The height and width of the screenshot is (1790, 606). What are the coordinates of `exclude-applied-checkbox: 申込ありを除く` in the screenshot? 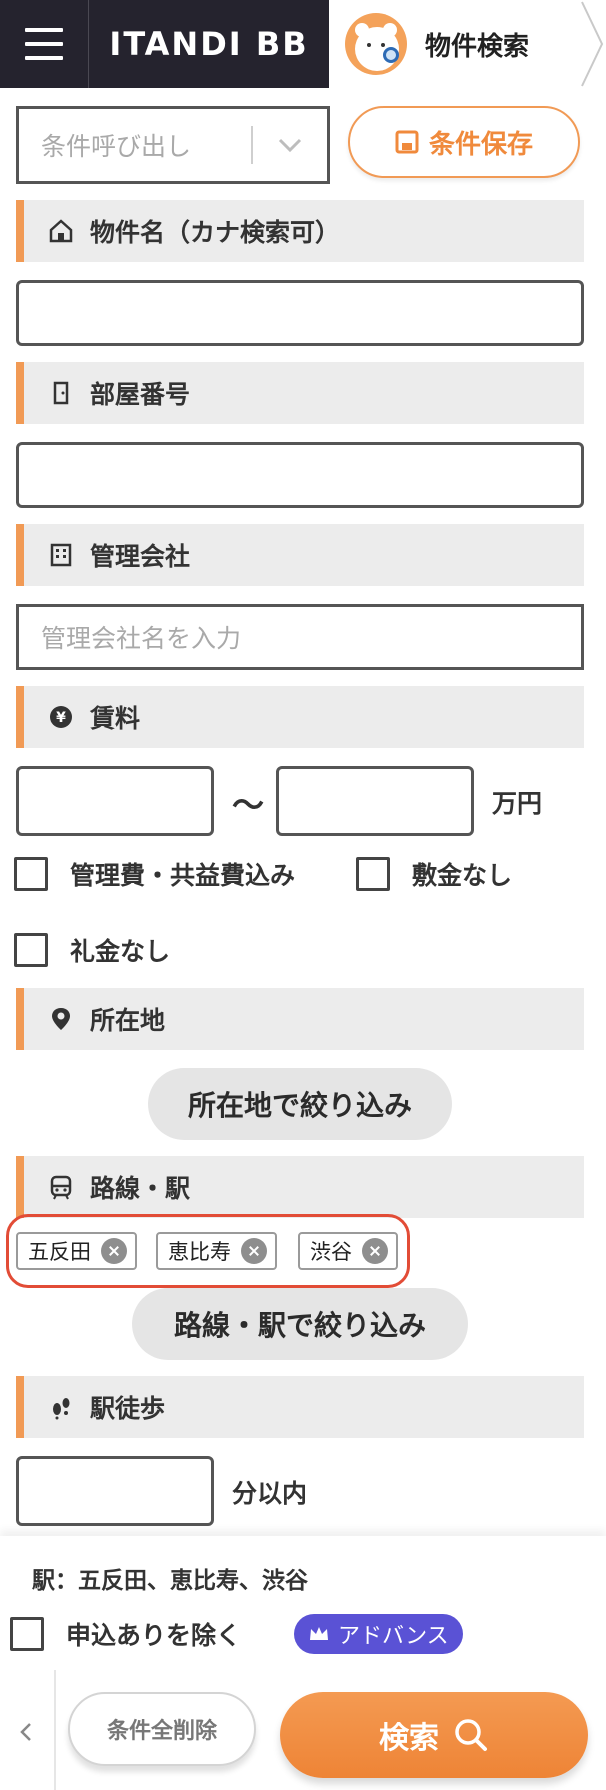 It's located at (125, 1634).